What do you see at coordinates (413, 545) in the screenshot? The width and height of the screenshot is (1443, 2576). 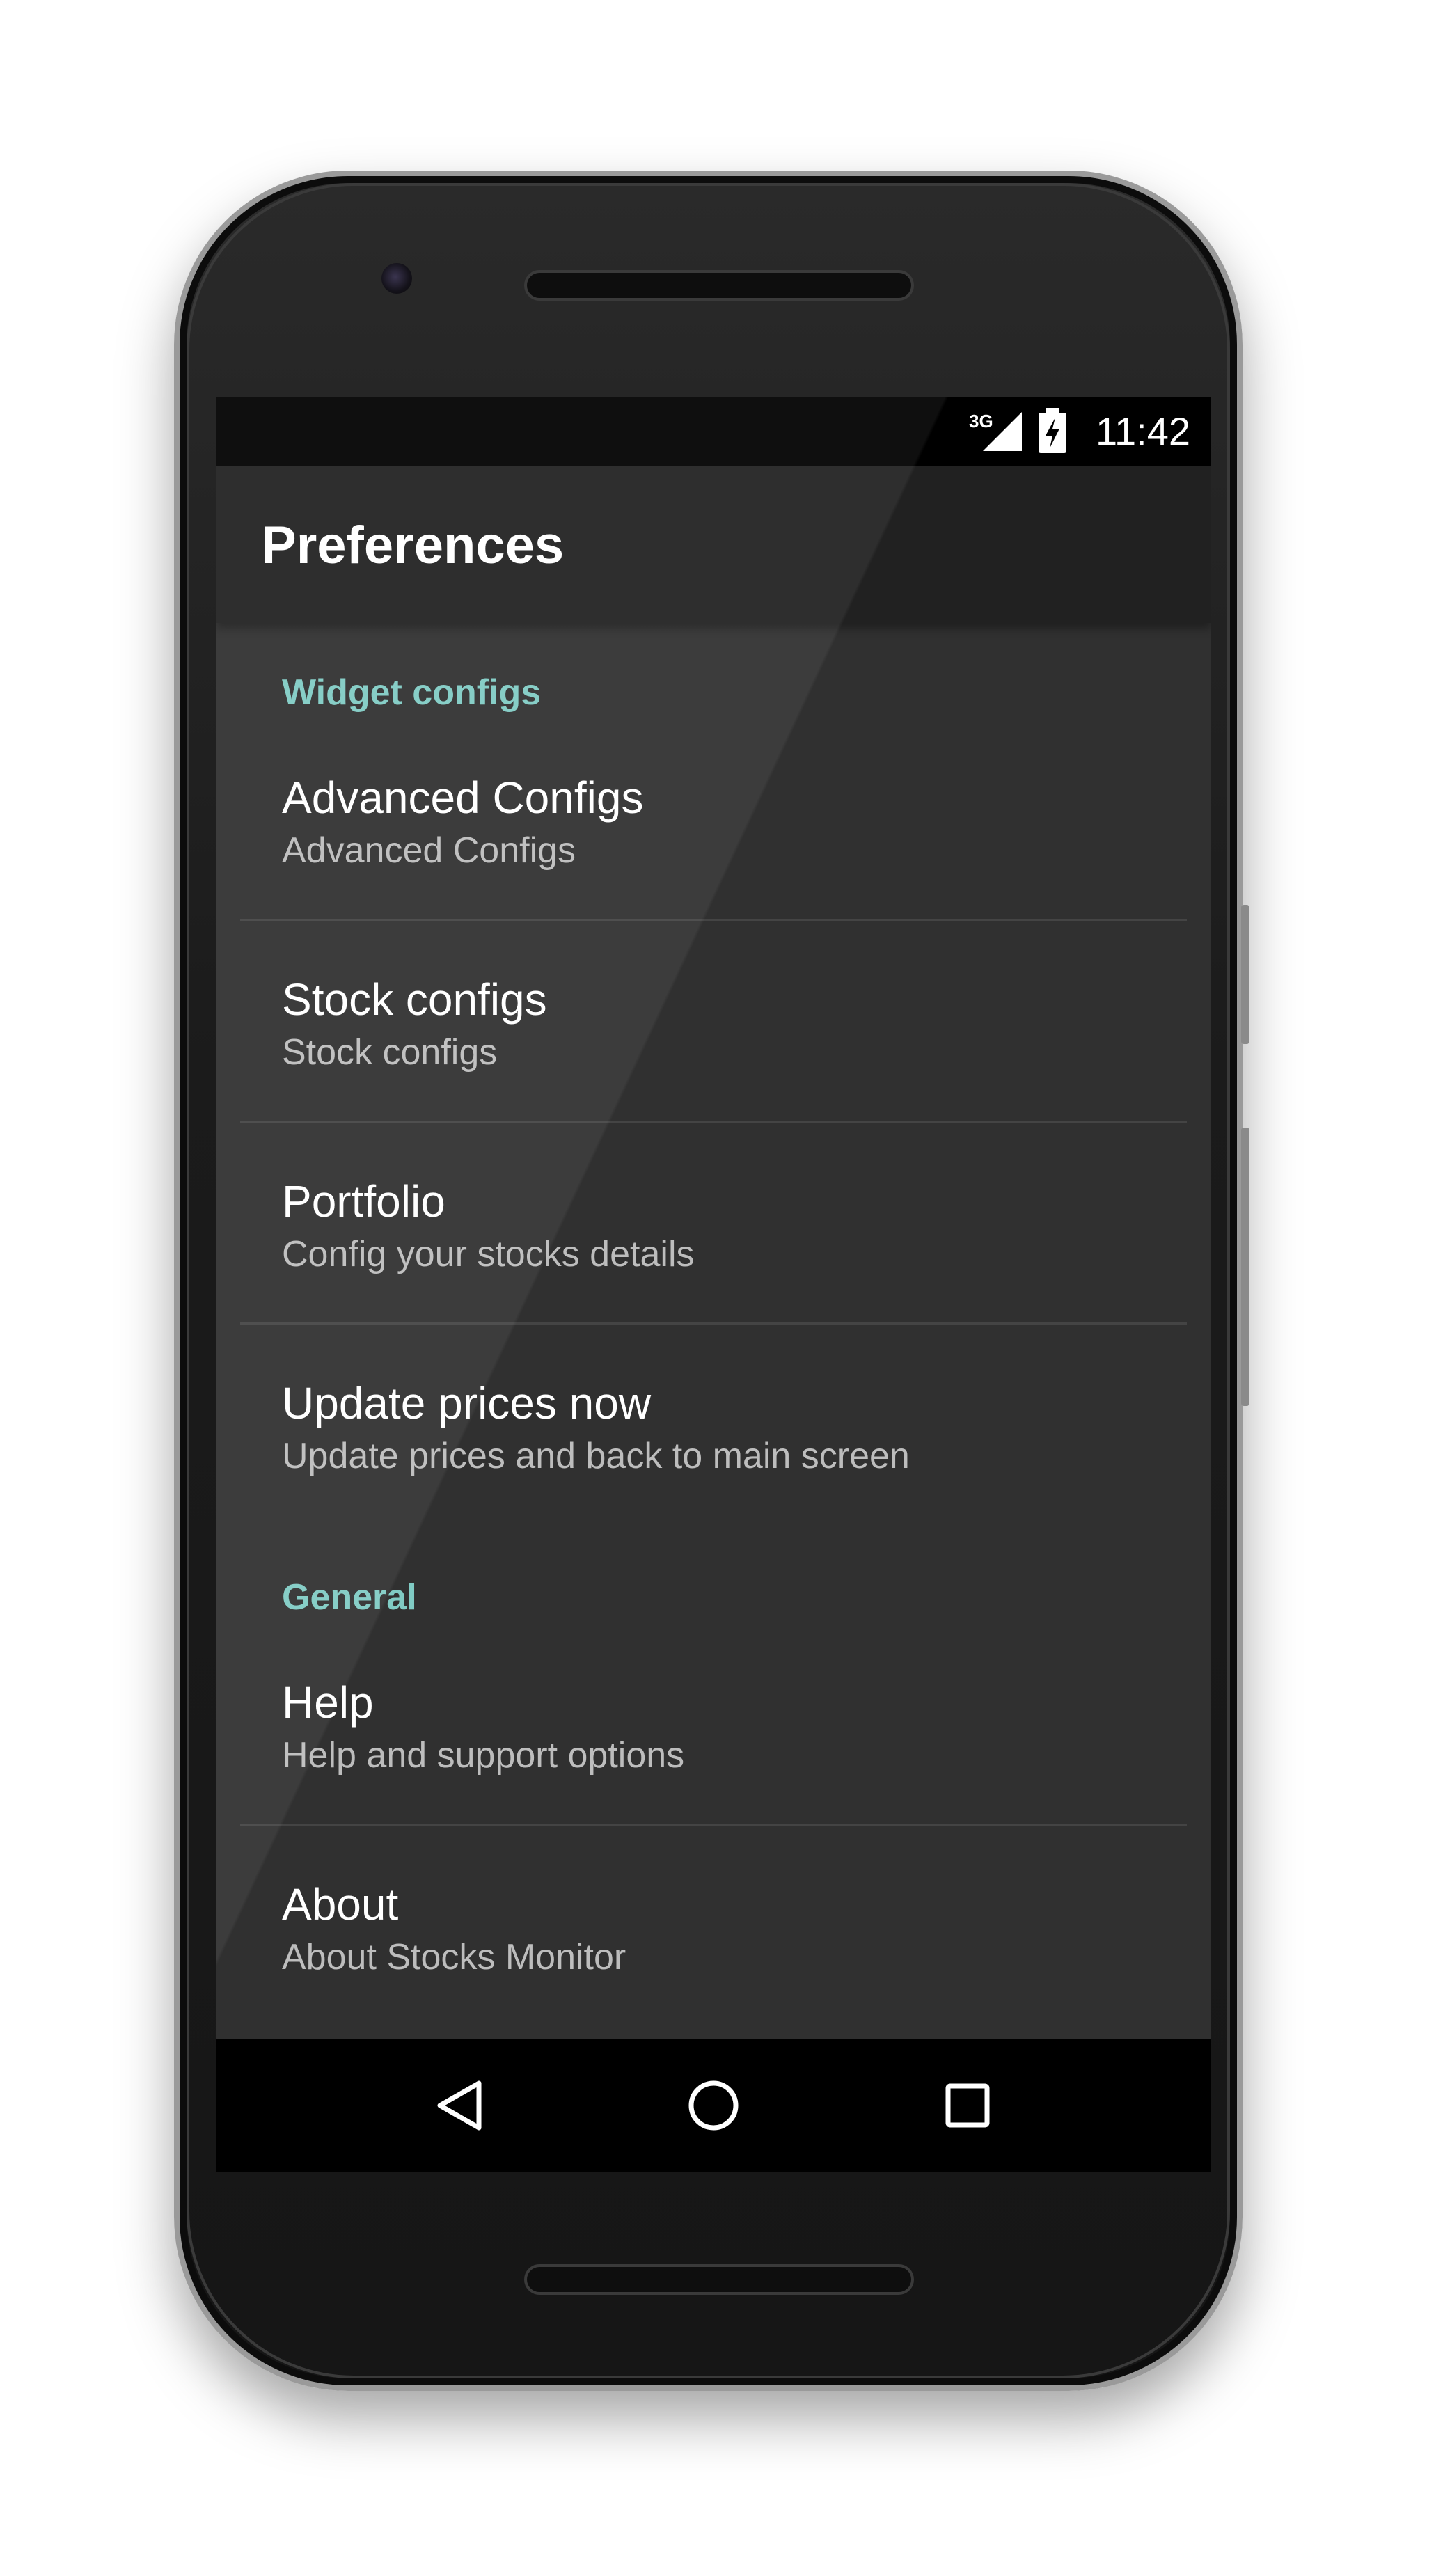 I see `page-title: Preferences` at bounding box center [413, 545].